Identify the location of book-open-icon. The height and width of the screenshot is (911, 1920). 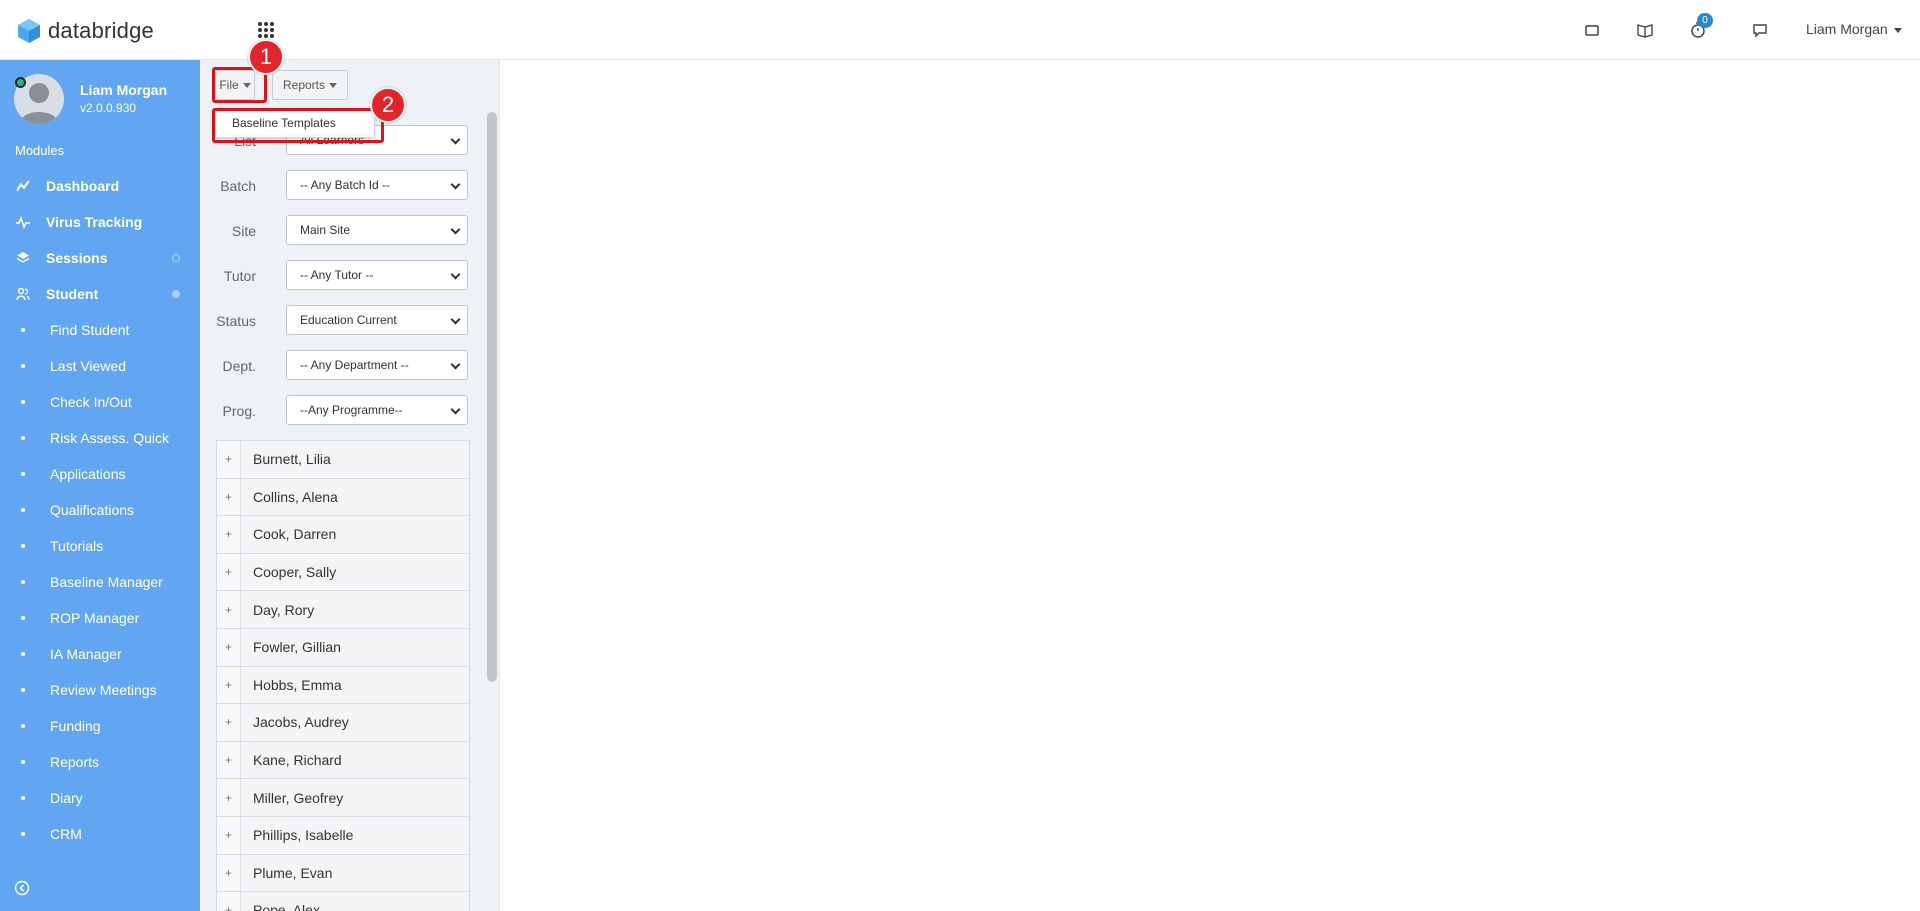
(1645, 30).